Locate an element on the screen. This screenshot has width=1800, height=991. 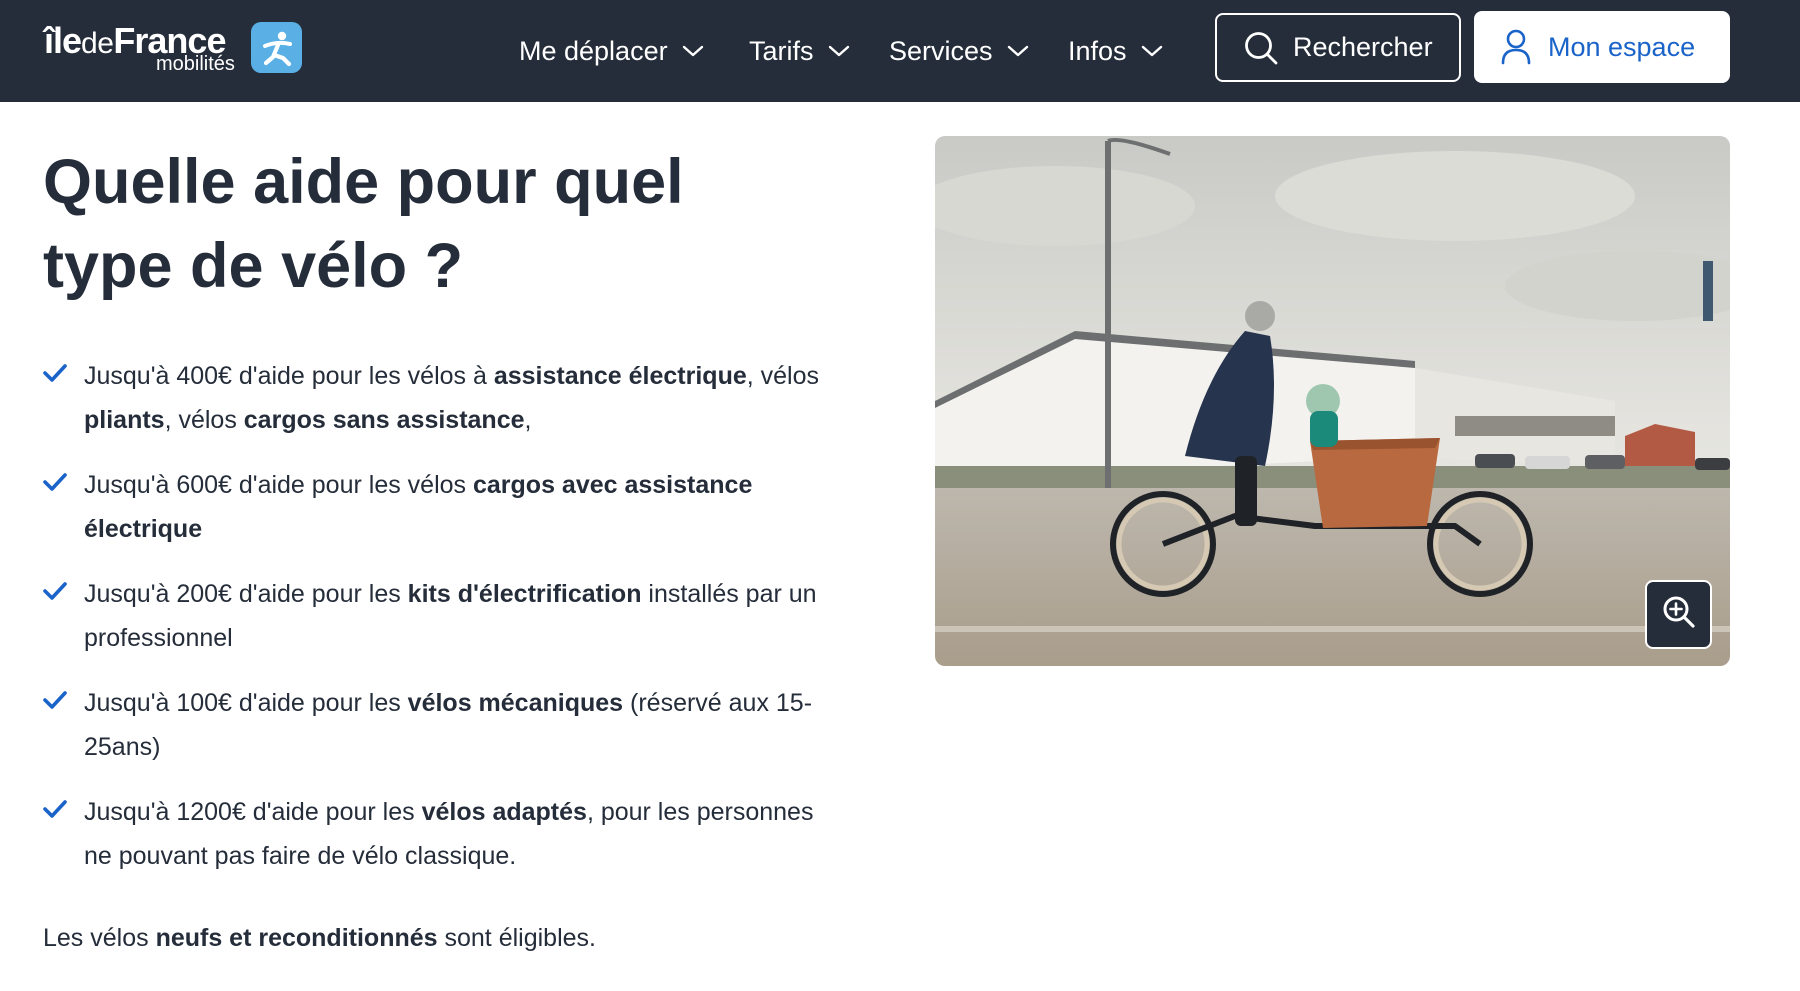
zoom-button is located at coordinates (1678, 614).